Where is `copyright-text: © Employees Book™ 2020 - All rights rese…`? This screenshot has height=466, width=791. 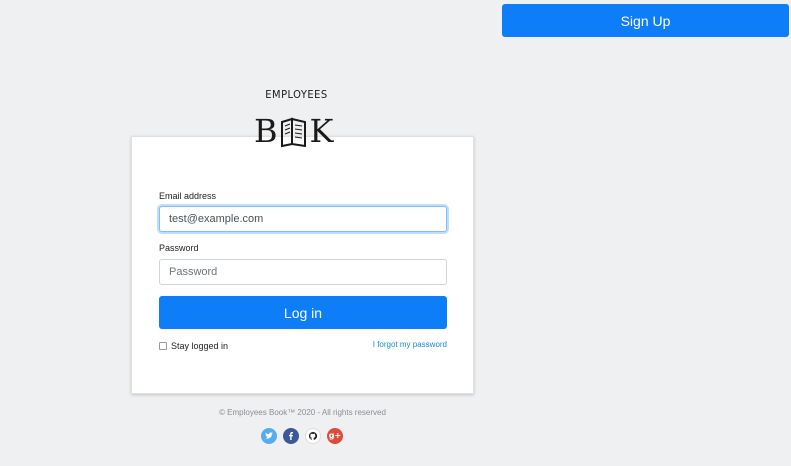 copyright-text: © Employees Book™ 2020 - All rights rese… is located at coordinates (302, 412).